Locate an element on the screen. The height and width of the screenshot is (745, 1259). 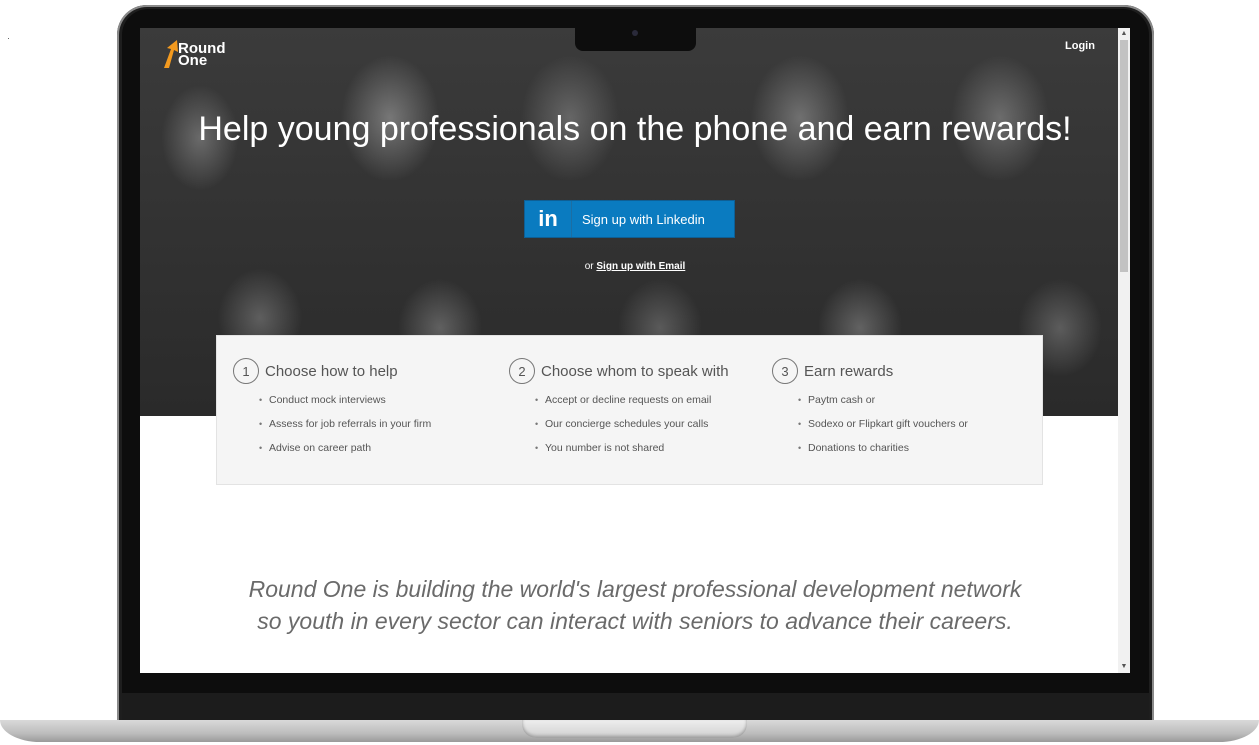
list-item: Assess for job referrals in your firm is located at coordinates (345, 430).